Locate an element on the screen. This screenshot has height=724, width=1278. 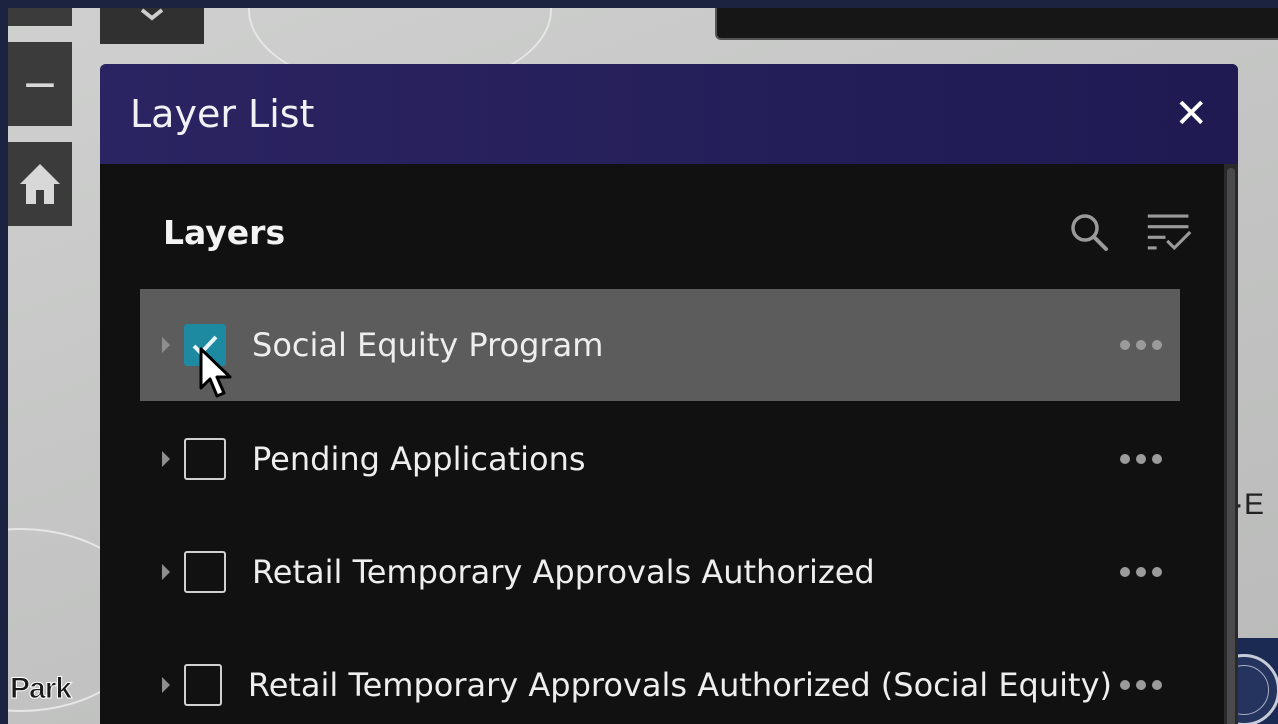
zoom-out-button: − is located at coordinates (40, 84).